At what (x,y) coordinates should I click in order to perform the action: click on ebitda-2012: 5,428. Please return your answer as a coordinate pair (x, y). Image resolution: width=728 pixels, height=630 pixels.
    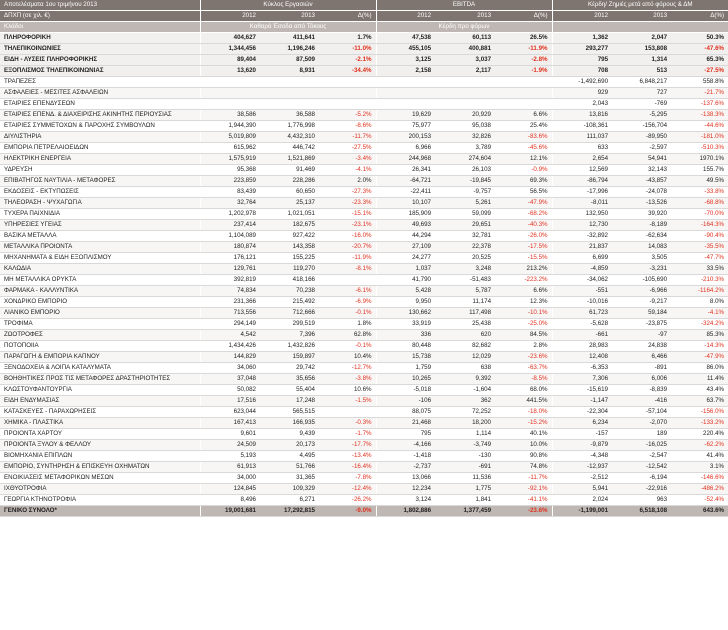
    Looking at the image, I should click on (405, 291).